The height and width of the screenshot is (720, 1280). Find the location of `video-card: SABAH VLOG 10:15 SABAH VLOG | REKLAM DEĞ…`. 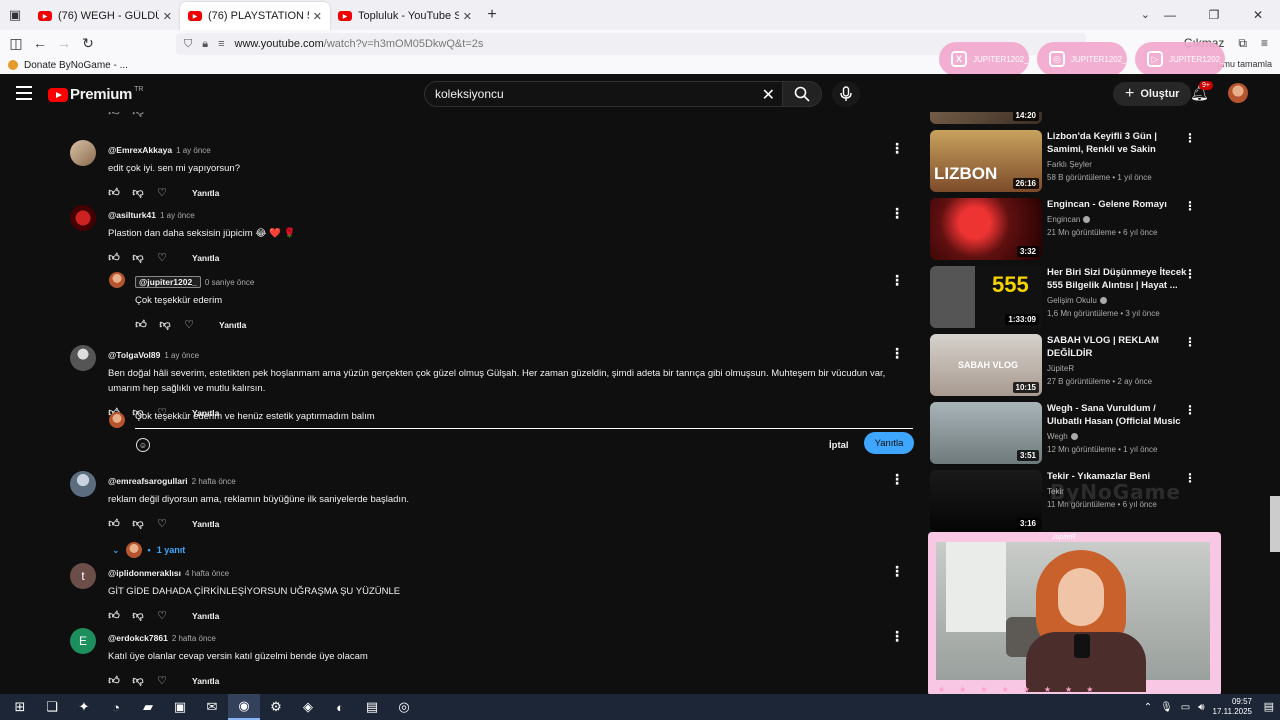

video-card: SABAH VLOG 10:15 SABAH VLOG | REKLAM DEĞ… is located at coordinates (1065, 365).